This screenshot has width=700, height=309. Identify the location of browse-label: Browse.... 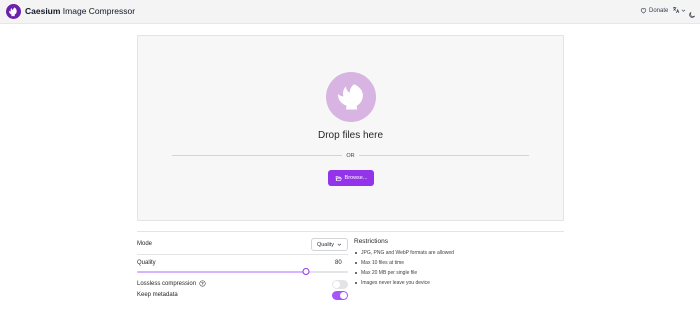
(356, 178).